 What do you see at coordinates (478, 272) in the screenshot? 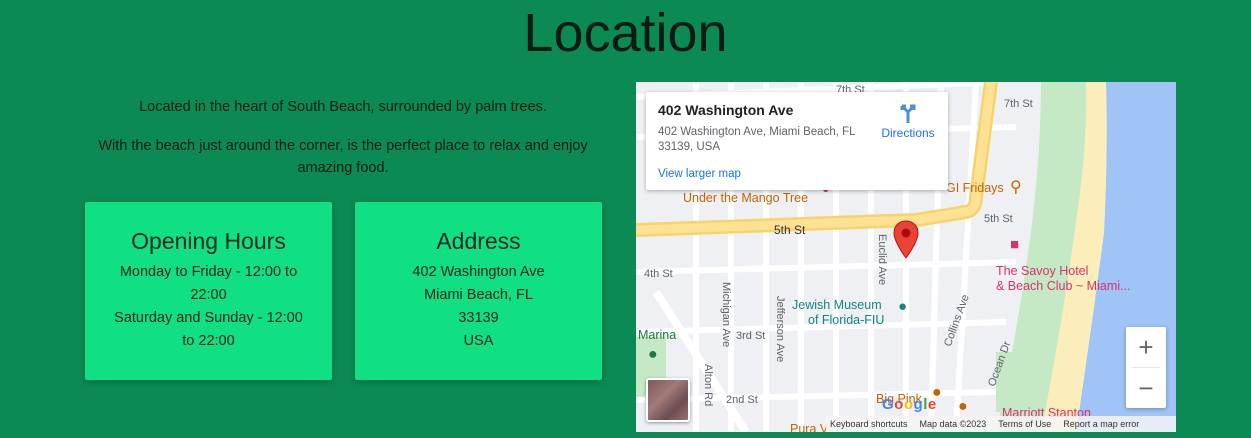
I see `address-line: 402 Washington Ave` at bounding box center [478, 272].